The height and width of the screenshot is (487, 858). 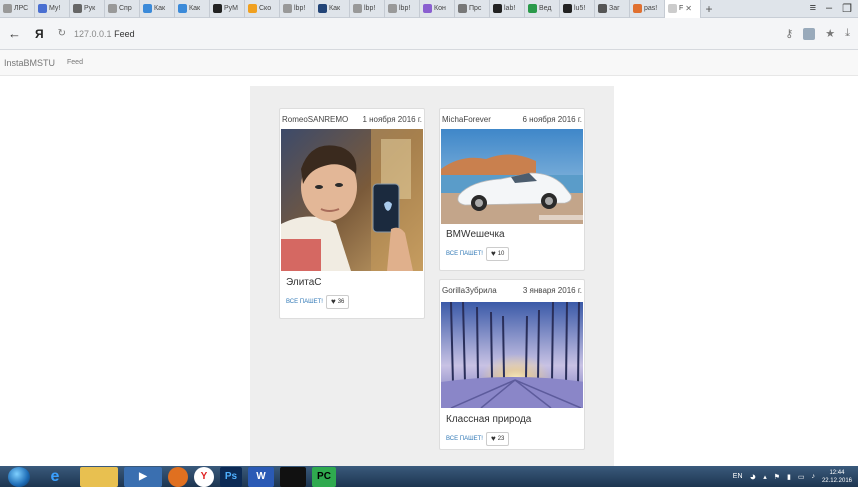 What do you see at coordinates (55, 477) in the screenshot?
I see `internet-explorer-icon: e` at bounding box center [55, 477].